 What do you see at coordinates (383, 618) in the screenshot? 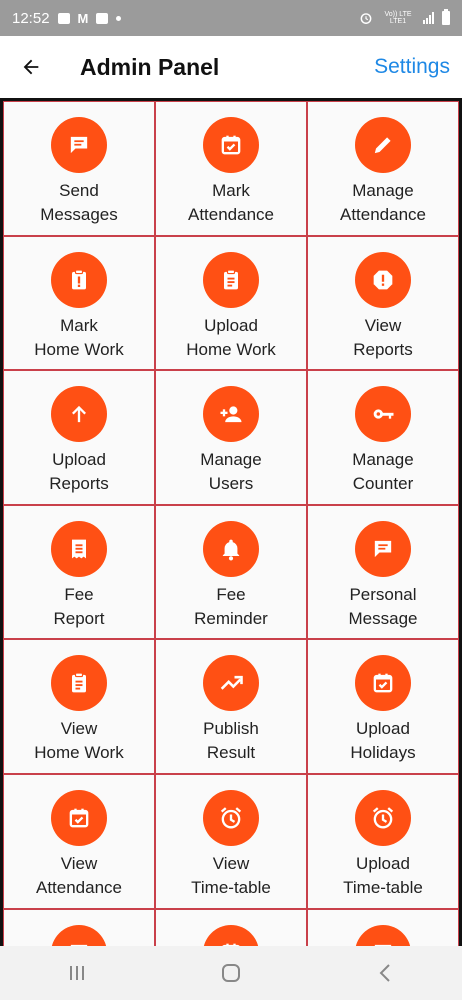
I see `tile-label-line2: Message` at bounding box center [383, 618].